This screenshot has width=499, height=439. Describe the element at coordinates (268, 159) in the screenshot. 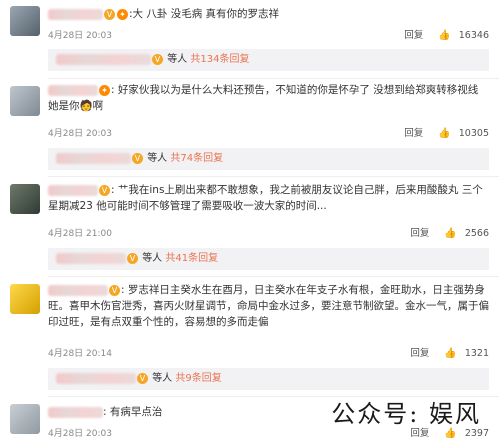

I see `reply-summary: V 等人 共74条回复` at that location.